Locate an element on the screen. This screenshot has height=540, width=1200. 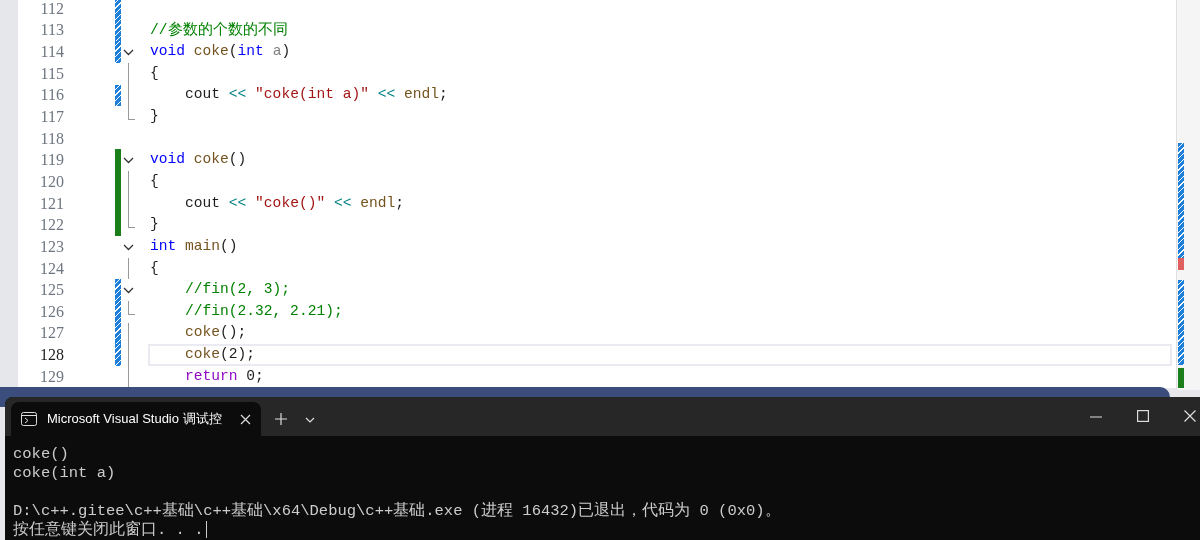
line-number: 128 is located at coordinates (51, 355).